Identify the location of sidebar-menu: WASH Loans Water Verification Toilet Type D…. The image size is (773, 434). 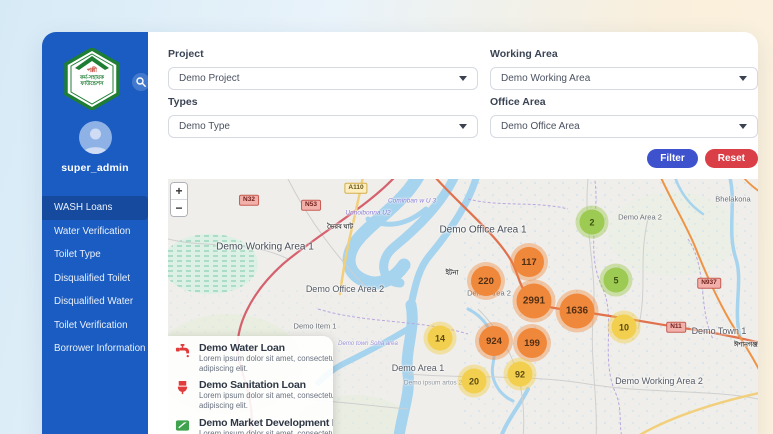
(95, 278).